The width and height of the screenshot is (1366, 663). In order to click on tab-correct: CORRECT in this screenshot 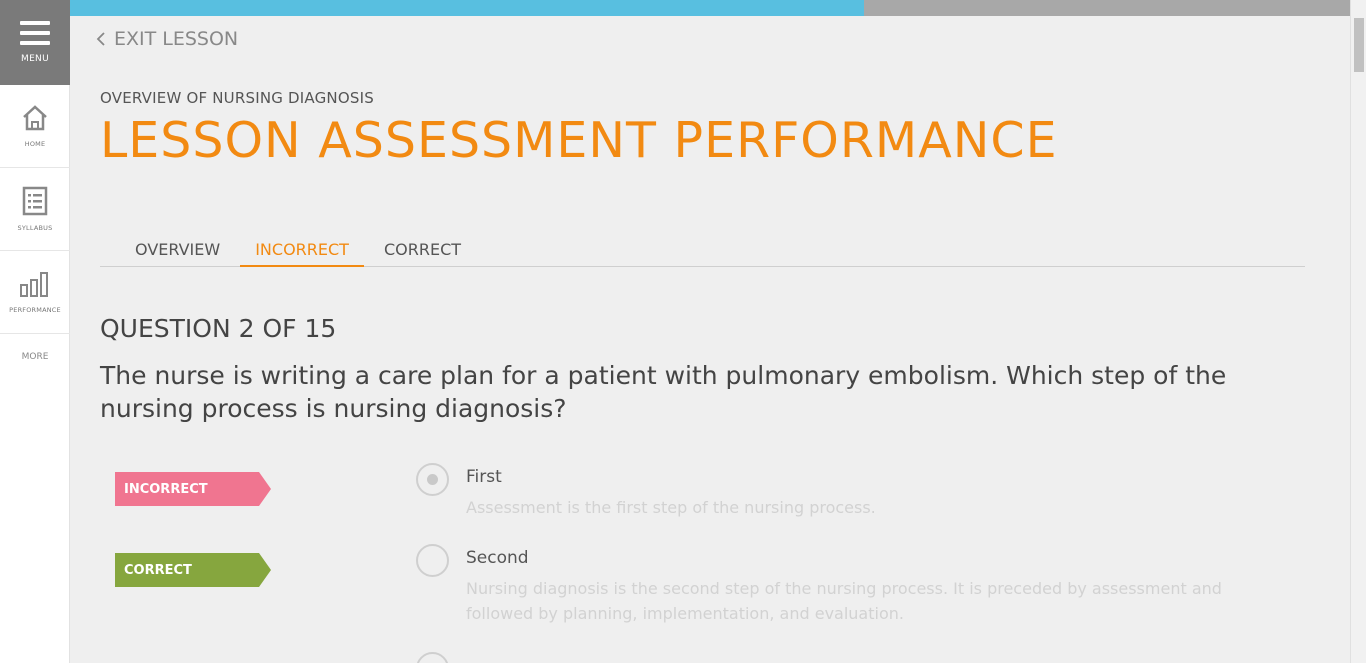, I will do `click(422, 250)`.